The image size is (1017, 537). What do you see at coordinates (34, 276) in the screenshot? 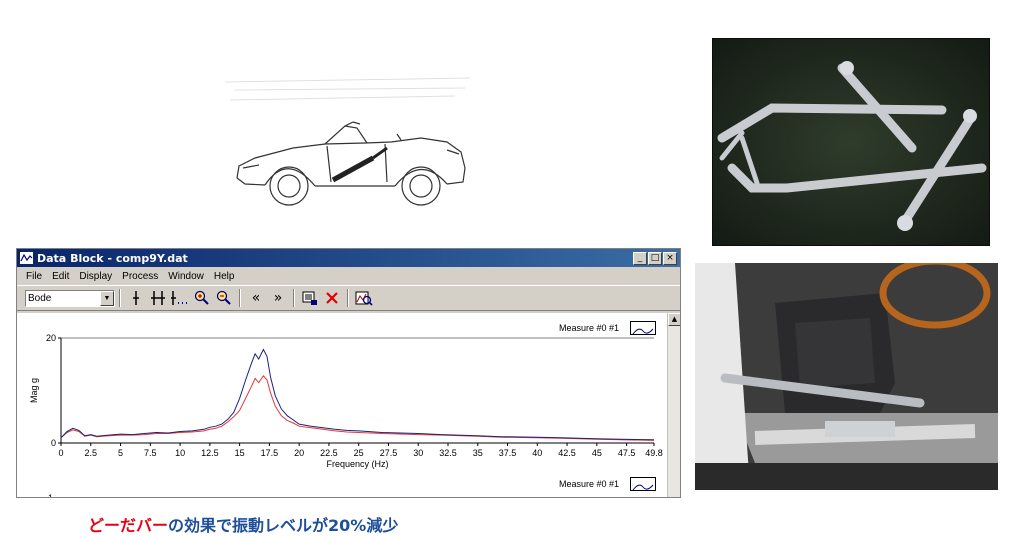
I see `menu-file: File` at bounding box center [34, 276].